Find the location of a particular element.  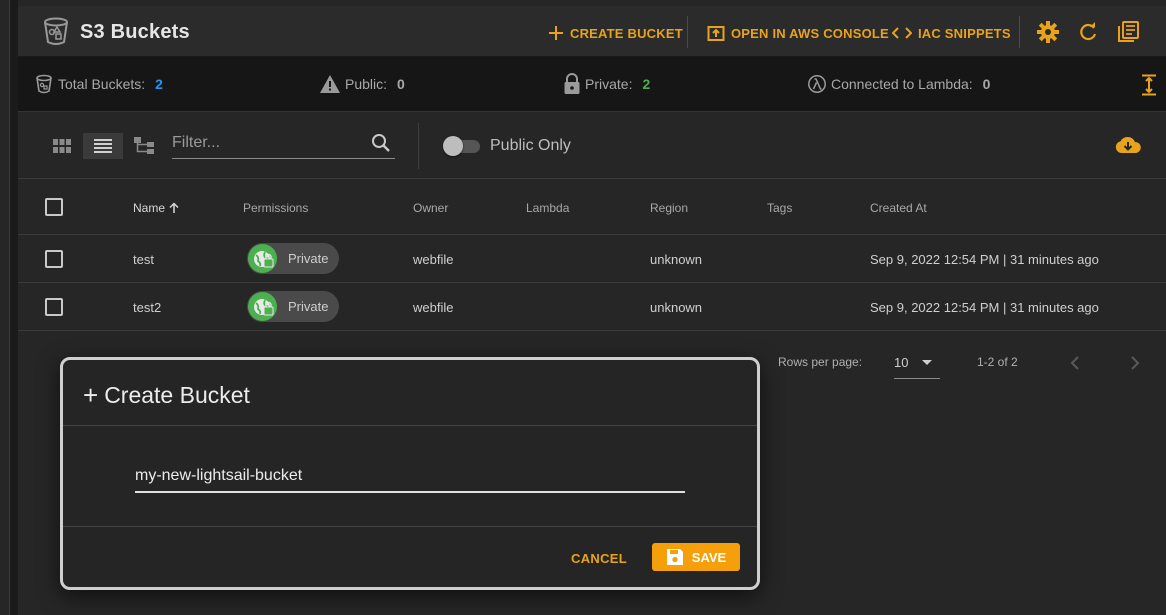

filter-field is located at coordinates (283, 144).